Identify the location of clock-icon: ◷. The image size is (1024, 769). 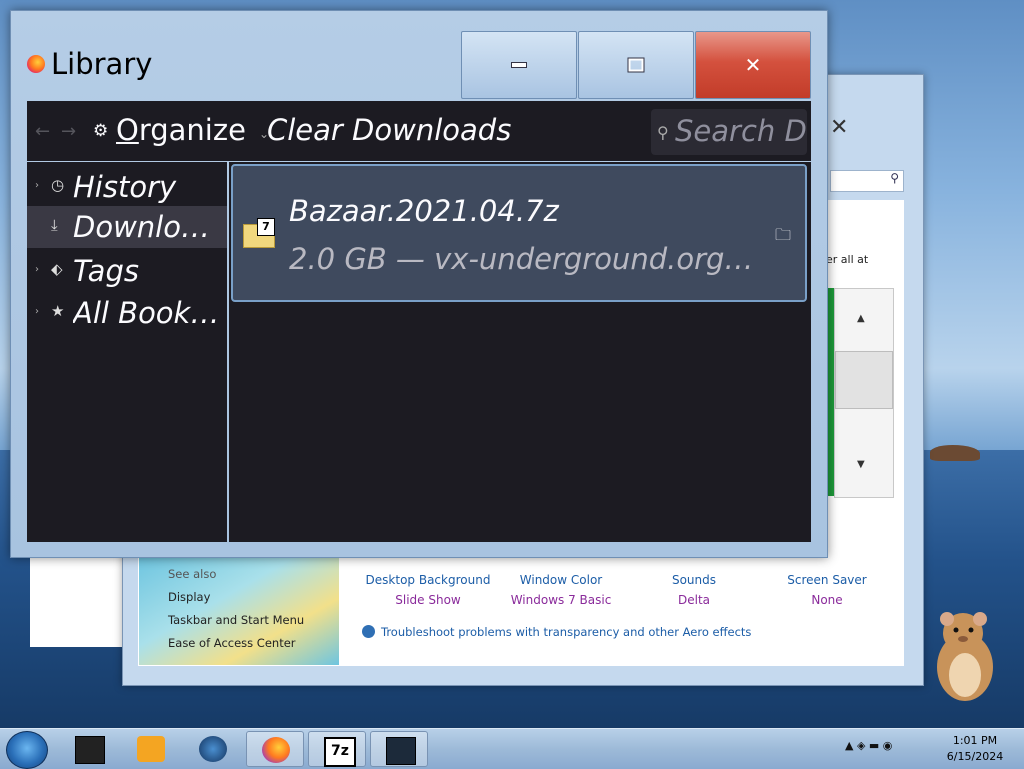
(58, 185).